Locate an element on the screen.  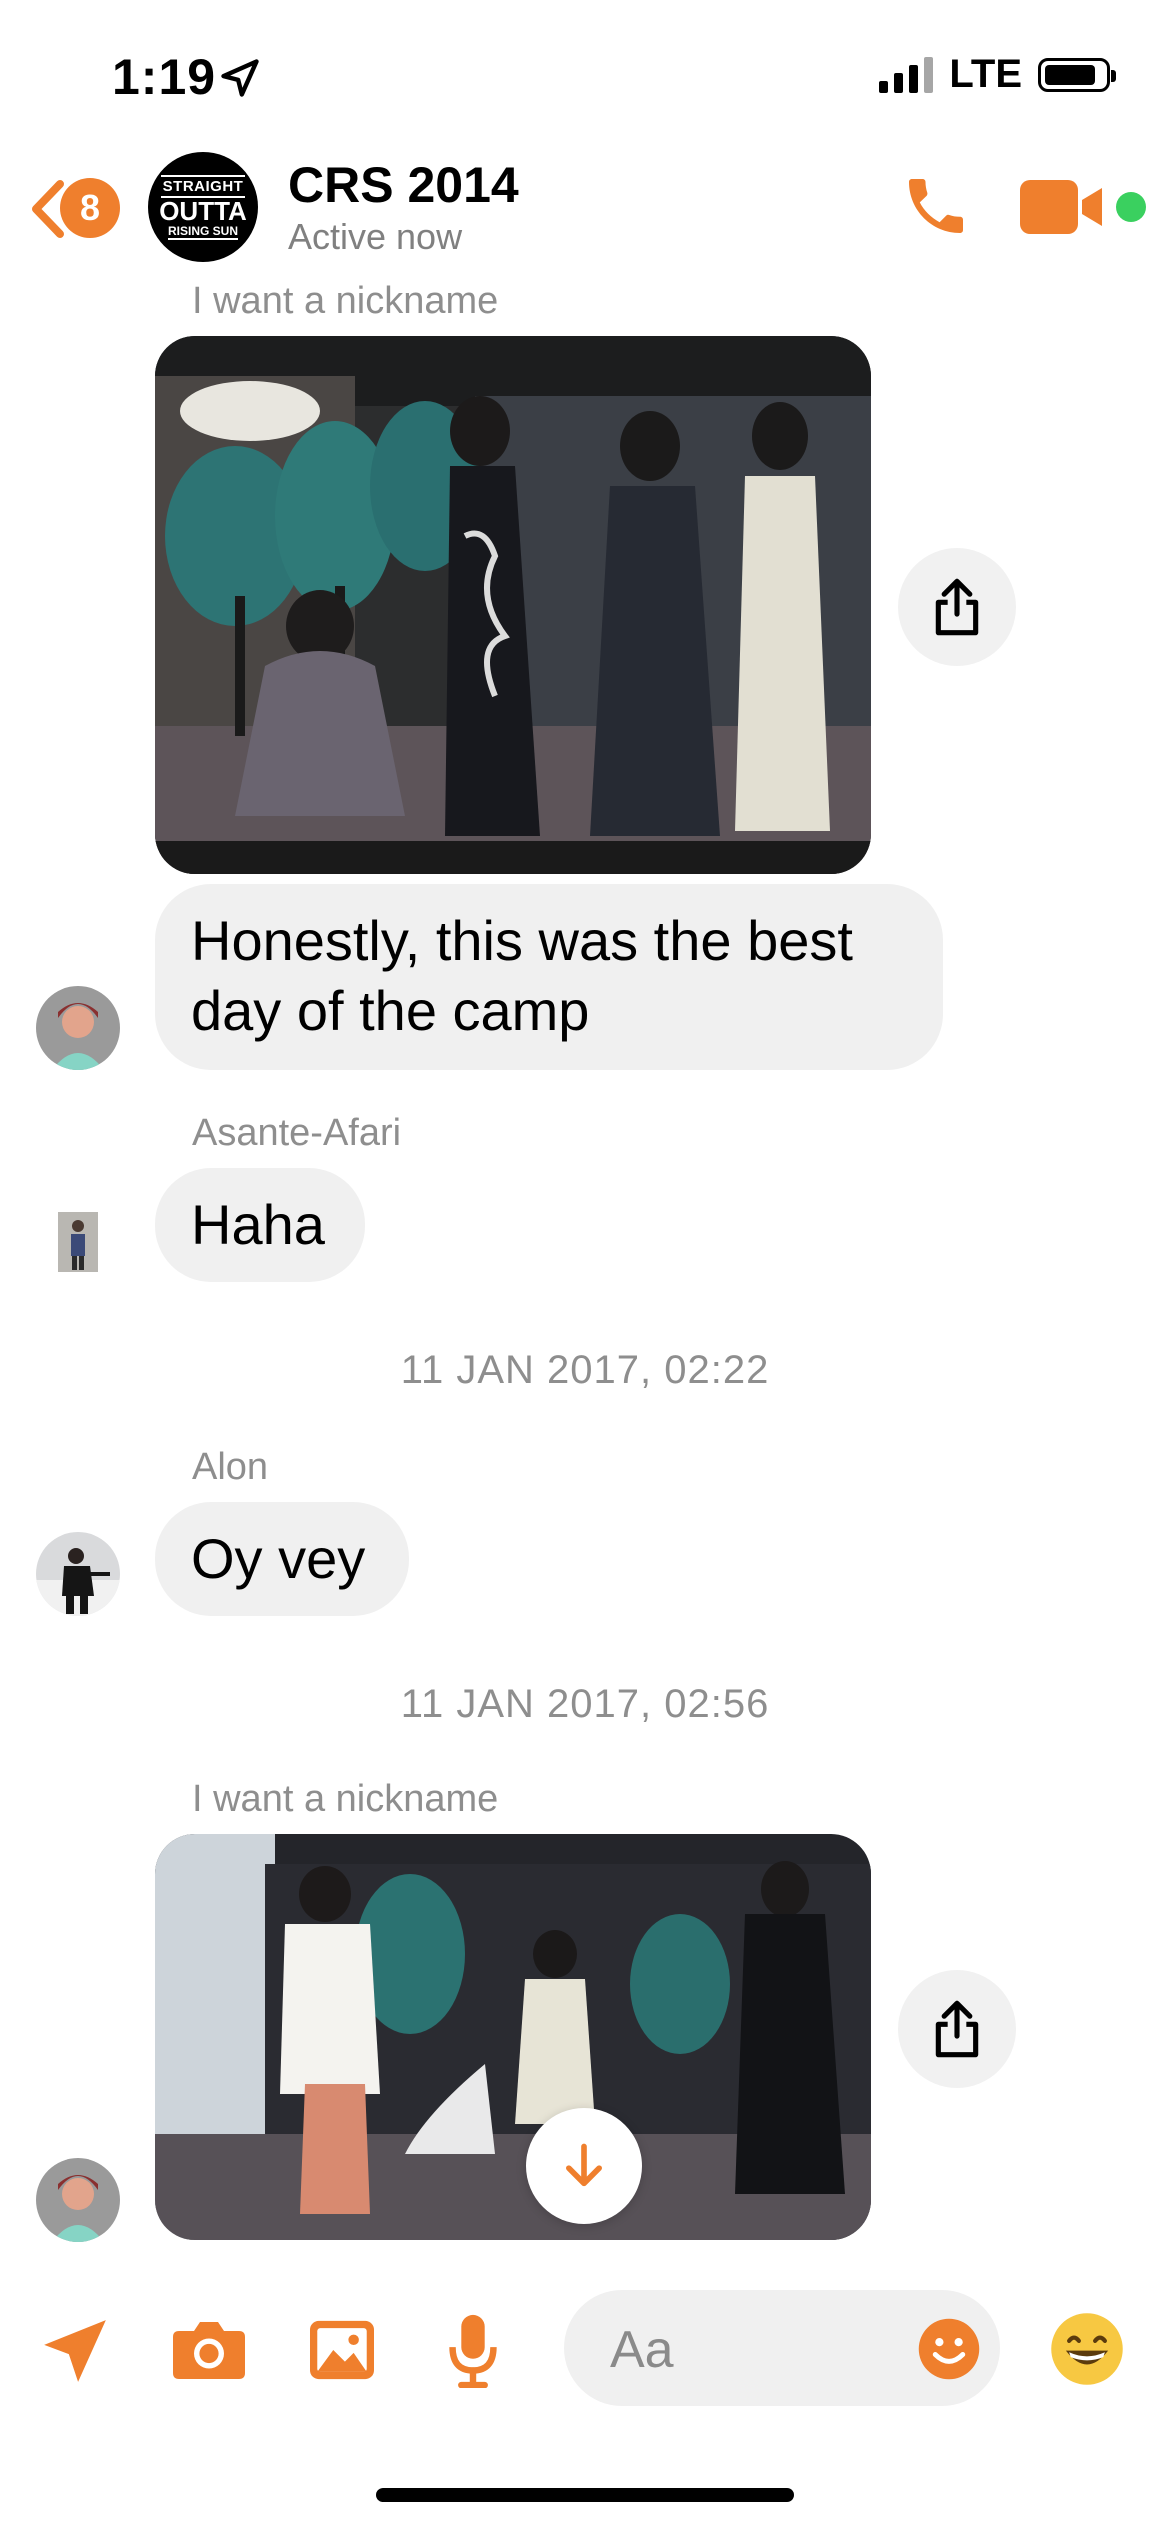
online-indicator is located at coordinates (1131, 207).